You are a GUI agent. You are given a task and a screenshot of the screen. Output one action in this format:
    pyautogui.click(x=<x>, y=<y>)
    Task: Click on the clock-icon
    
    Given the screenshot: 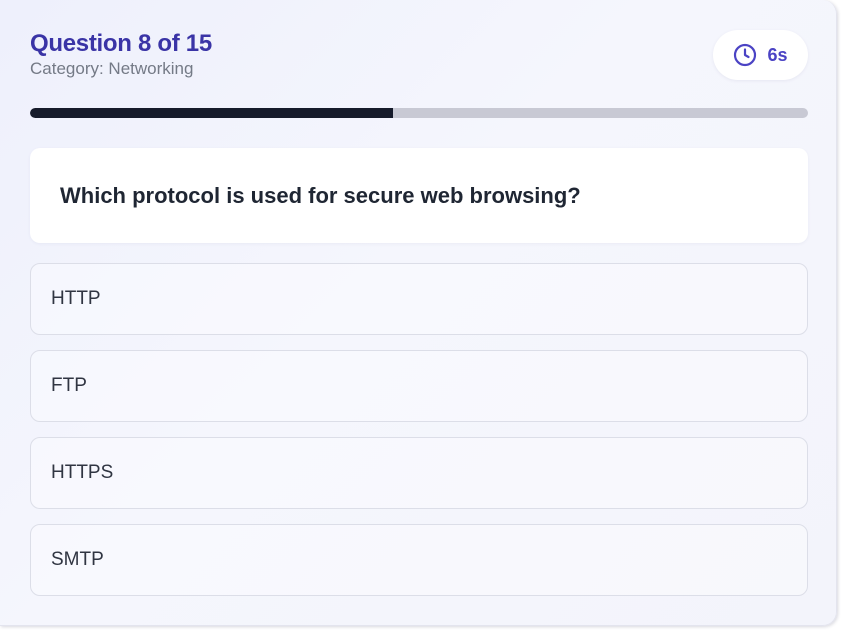 What is the action you would take?
    pyautogui.click(x=745, y=55)
    